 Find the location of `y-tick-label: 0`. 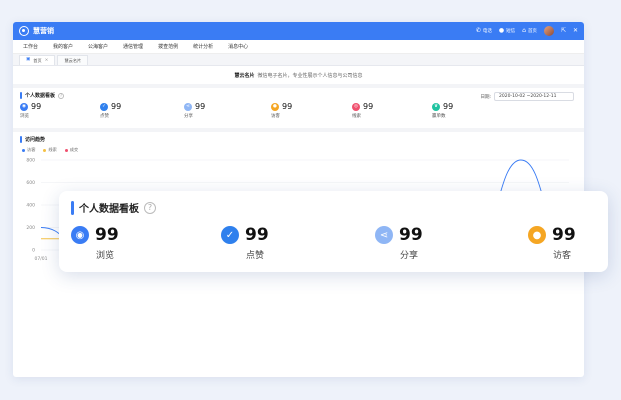

y-tick-label: 0 is located at coordinates (33, 251).